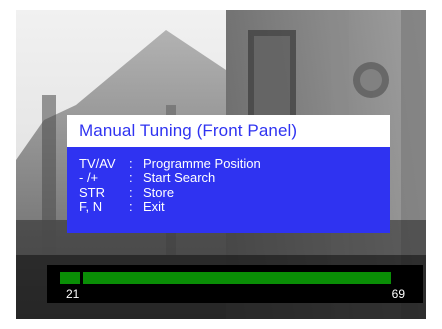 Image resolution: width=442 pixels, height=329 pixels. Describe the element at coordinates (97, 163) in the screenshot. I see `menu-key-tvav: TV/AV` at that location.